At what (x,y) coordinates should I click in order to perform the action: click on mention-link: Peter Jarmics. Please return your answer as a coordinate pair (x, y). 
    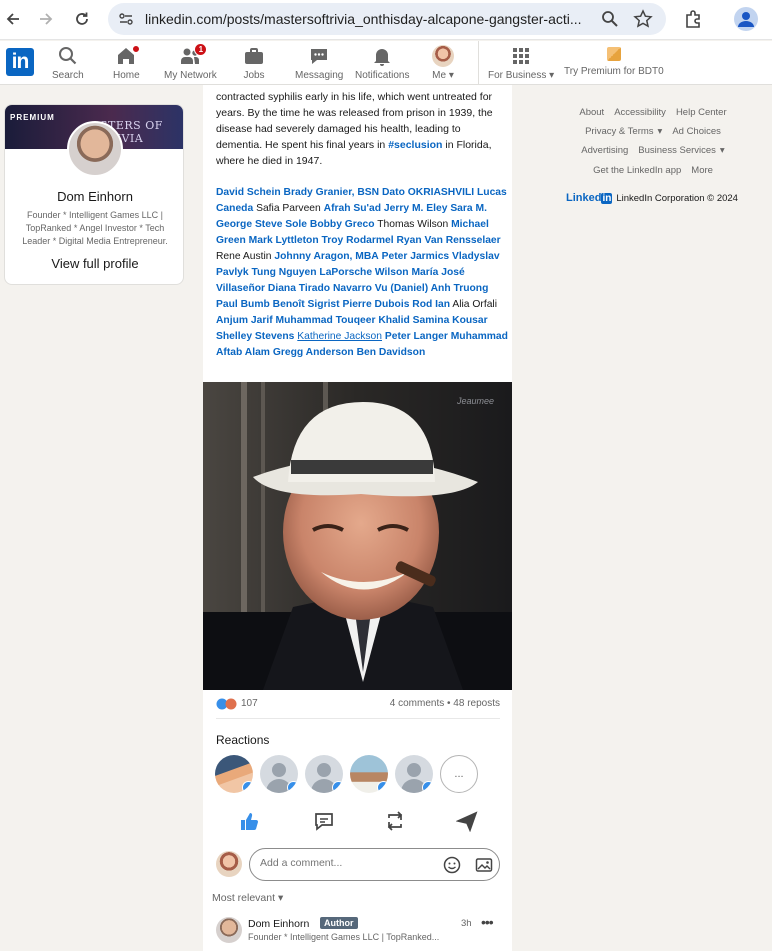
    Looking at the image, I should click on (416, 256).